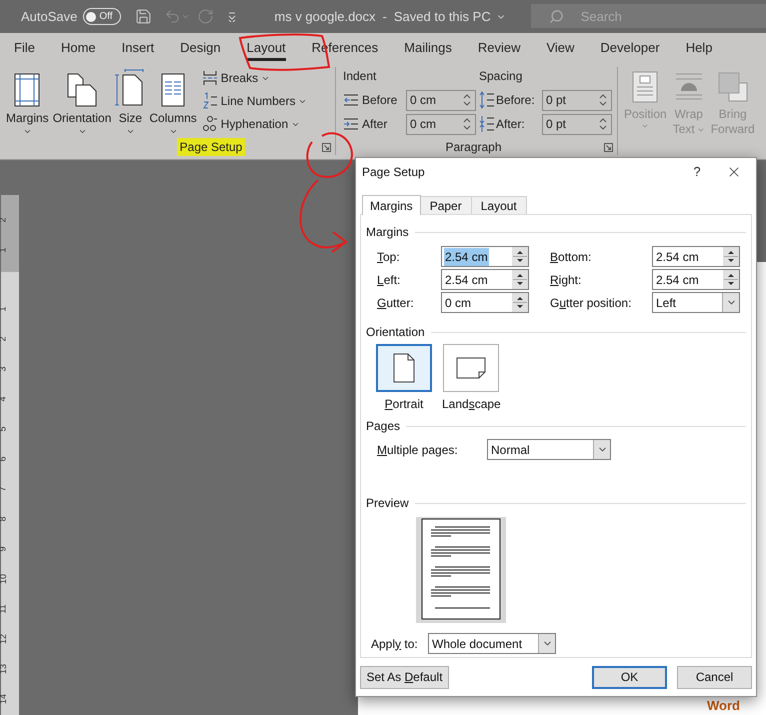 This screenshot has height=715, width=766. I want to click on ruler-number: 9, so click(4, 549).